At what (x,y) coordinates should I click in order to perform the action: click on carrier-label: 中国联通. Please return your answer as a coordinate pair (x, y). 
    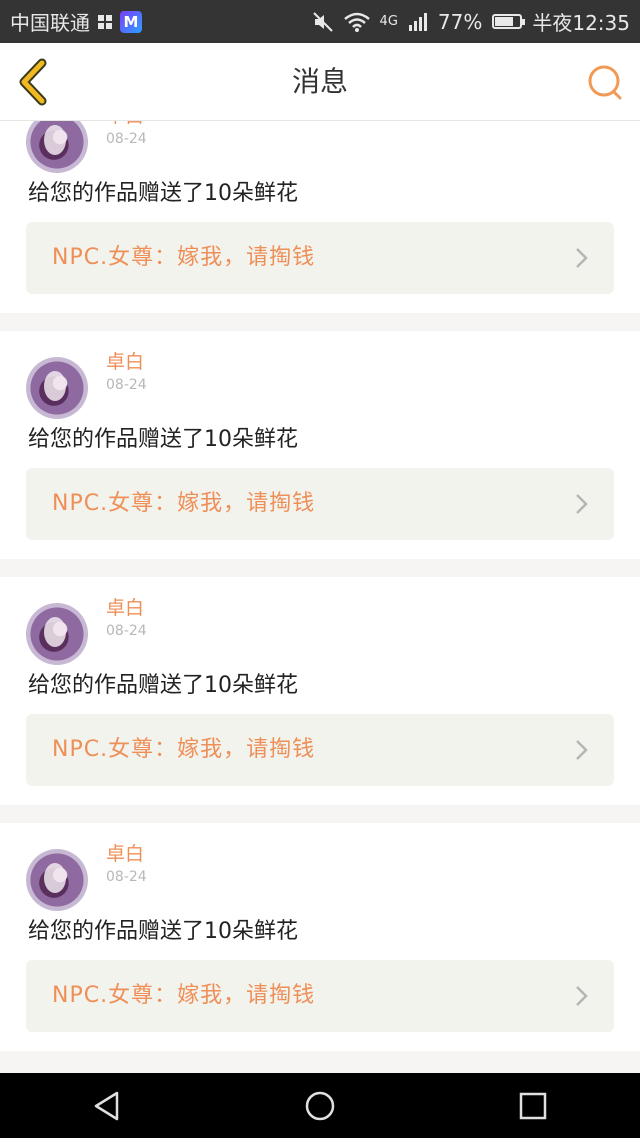
    Looking at the image, I should click on (50, 23).